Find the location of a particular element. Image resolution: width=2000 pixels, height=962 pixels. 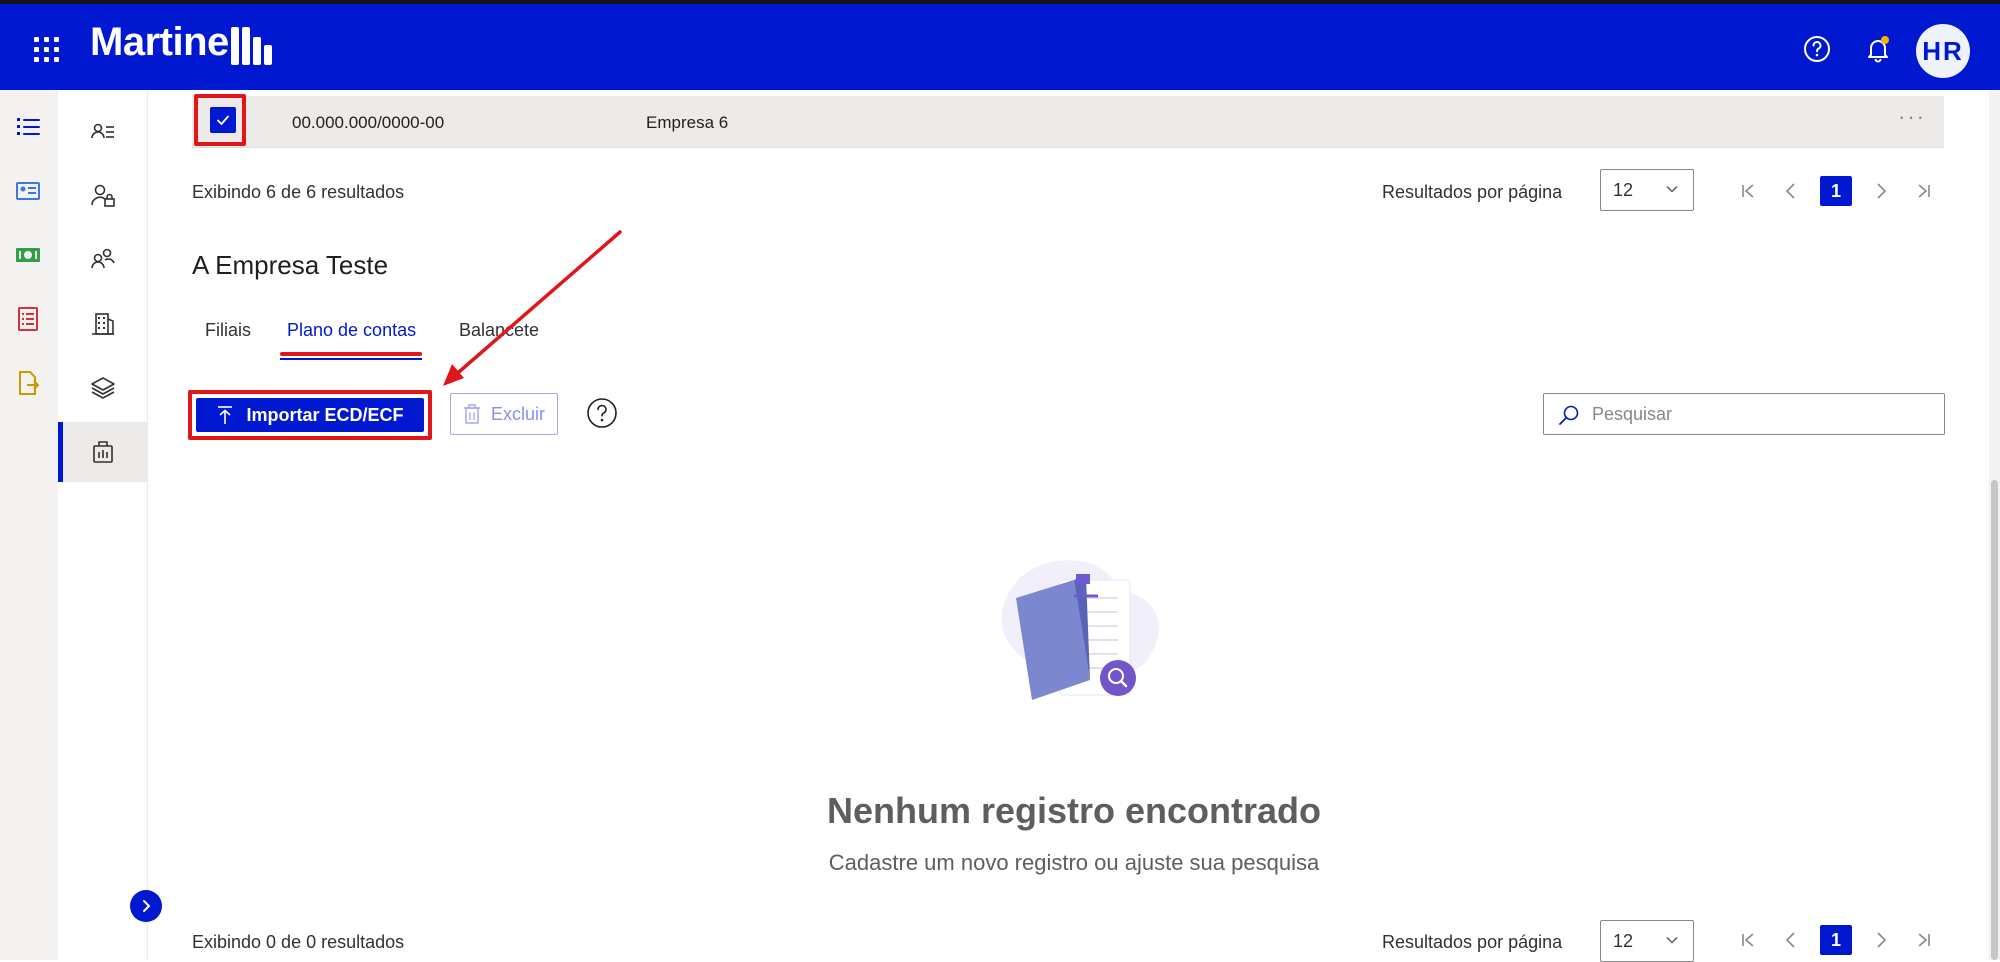

top-bar: Martine HR is located at coordinates (1000, 45).